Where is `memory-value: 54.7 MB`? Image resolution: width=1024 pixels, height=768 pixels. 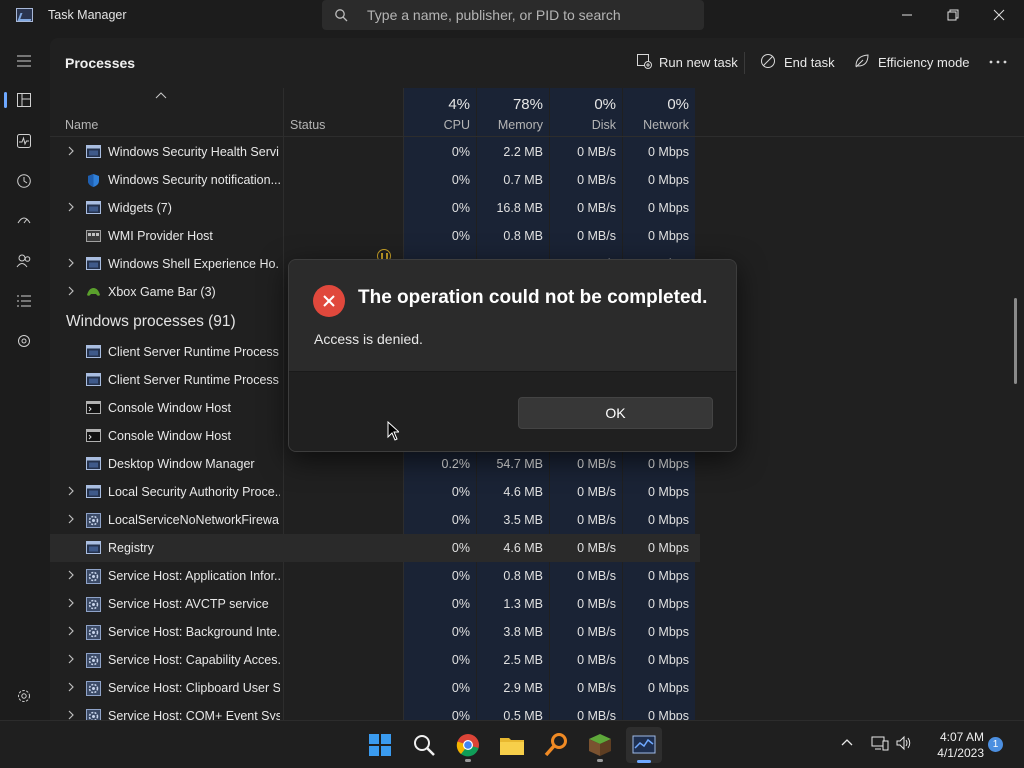 memory-value: 54.7 MB is located at coordinates (519, 464).